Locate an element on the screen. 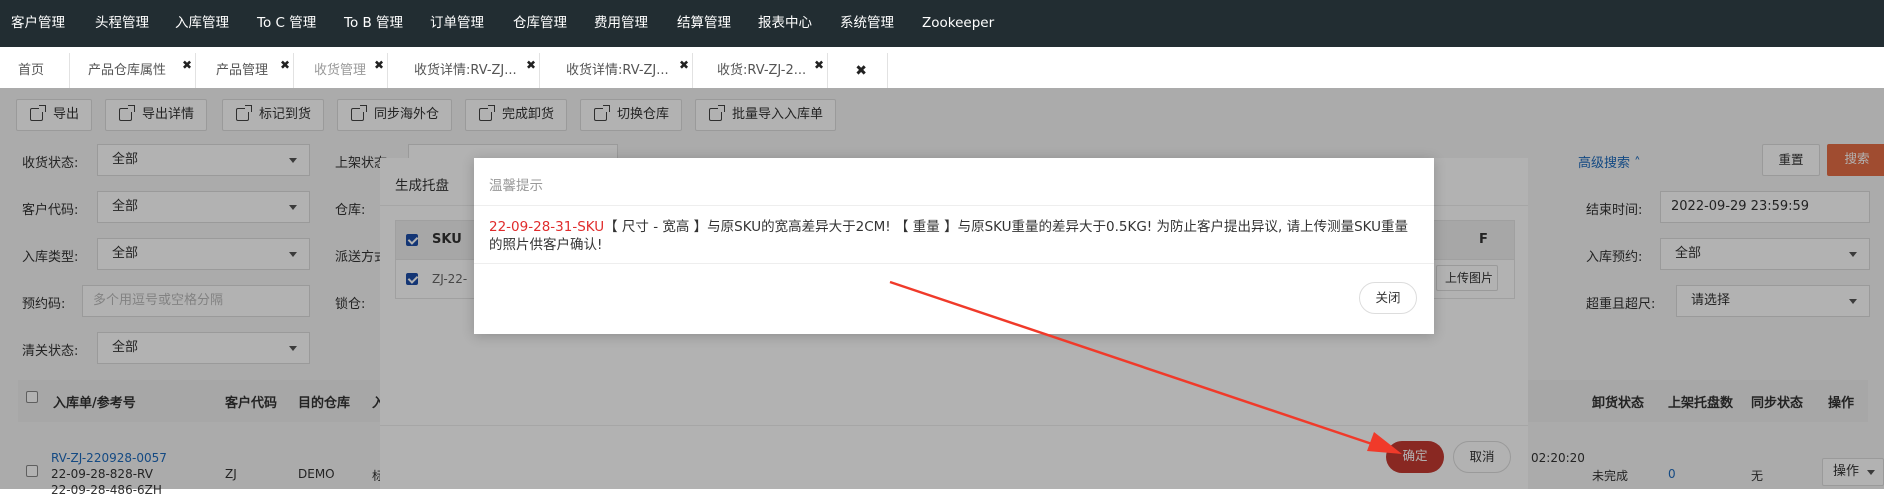  annotation-arrow-icon is located at coordinates (1145, 367).